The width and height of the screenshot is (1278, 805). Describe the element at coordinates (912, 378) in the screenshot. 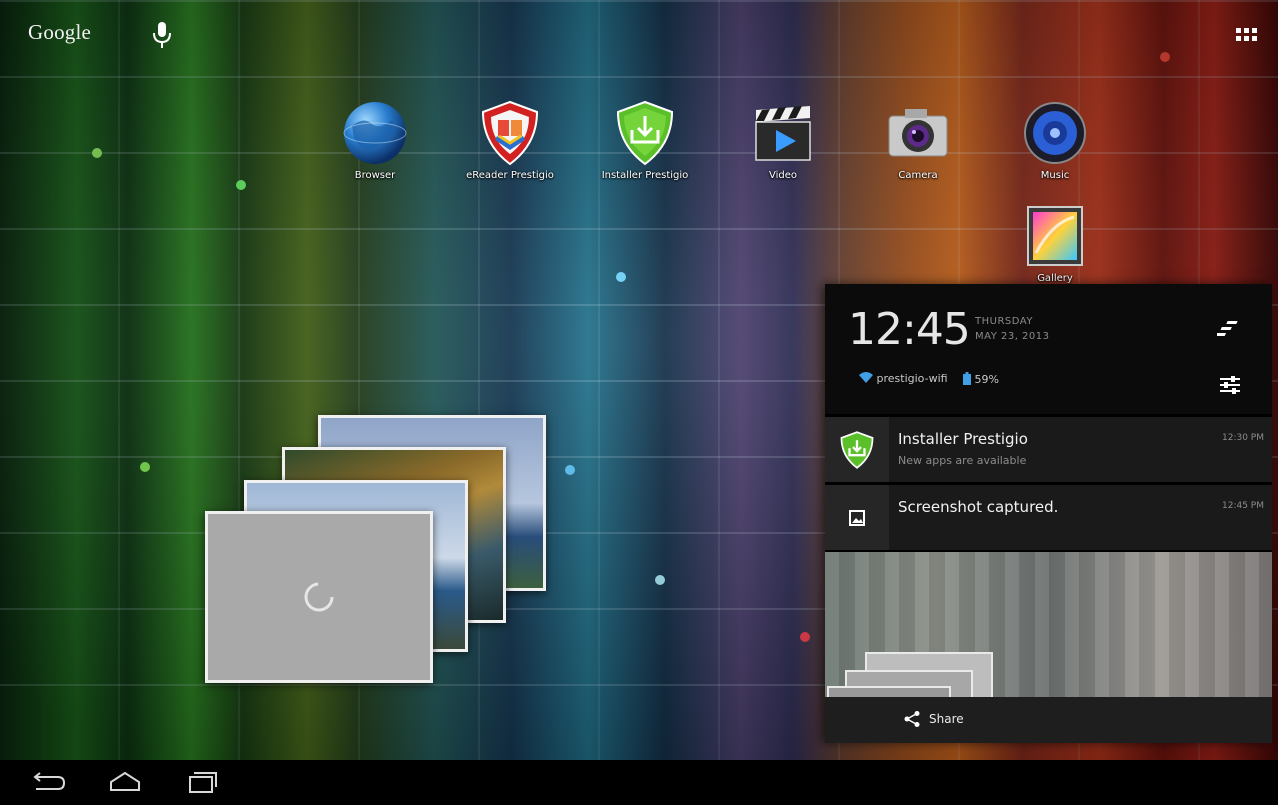

I see `wifi-name: prestigio-wifi` at that location.